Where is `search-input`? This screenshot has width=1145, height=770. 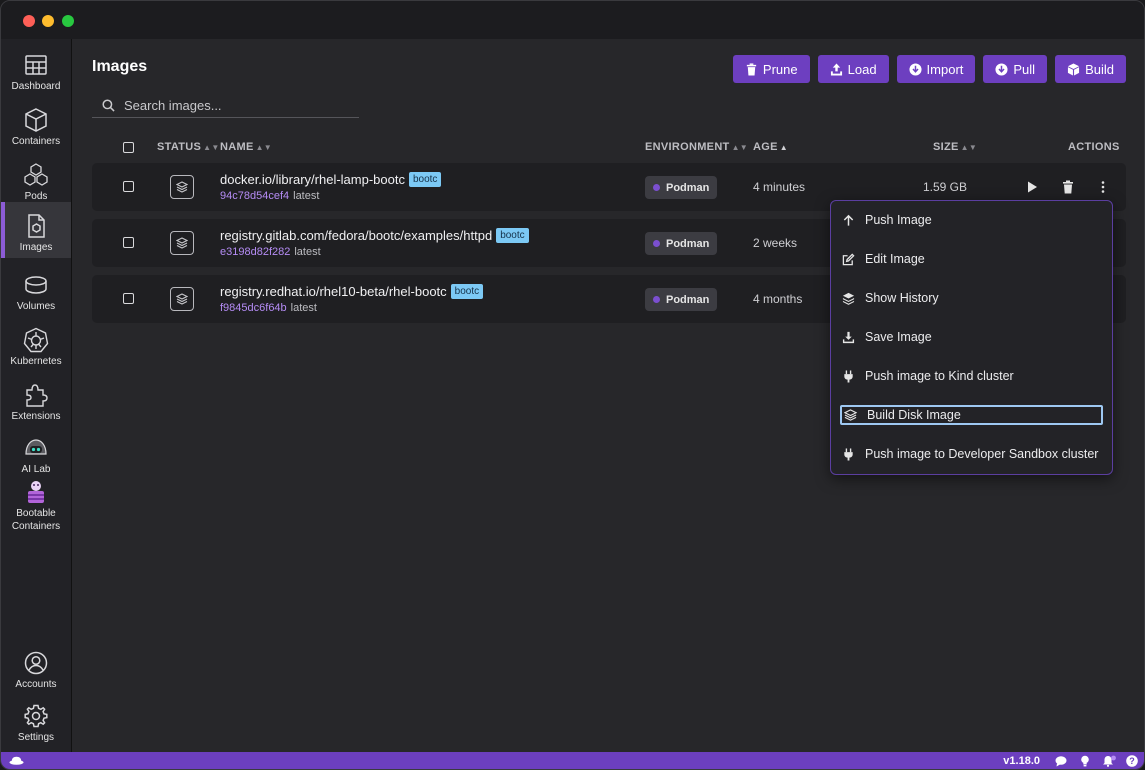
search-input is located at coordinates (234, 105).